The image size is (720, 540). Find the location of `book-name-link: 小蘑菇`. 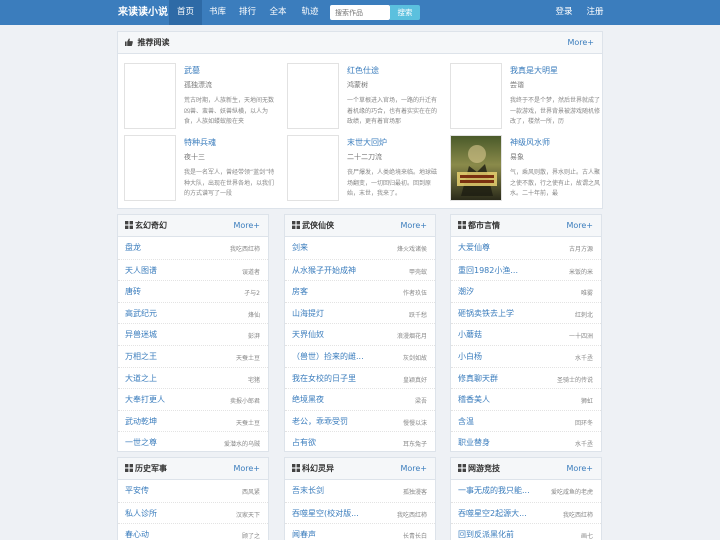

book-name-link: 小蘑菇 is located at coordinates (470, 334).